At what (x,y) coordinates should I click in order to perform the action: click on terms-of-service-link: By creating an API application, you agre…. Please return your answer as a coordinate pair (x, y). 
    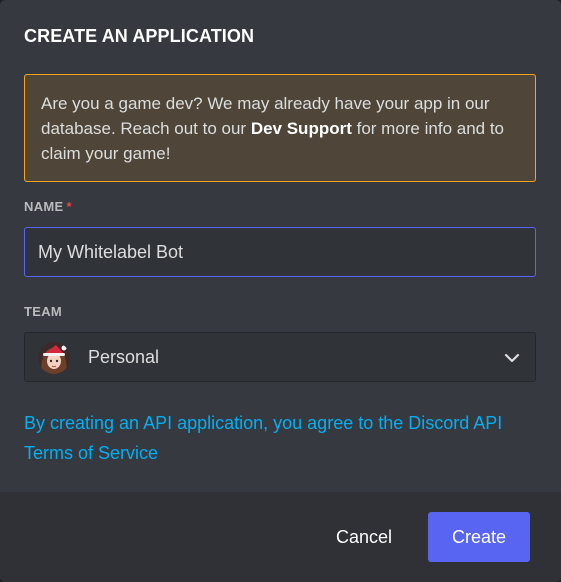
    Looking at the image, I should click on (280, 438).